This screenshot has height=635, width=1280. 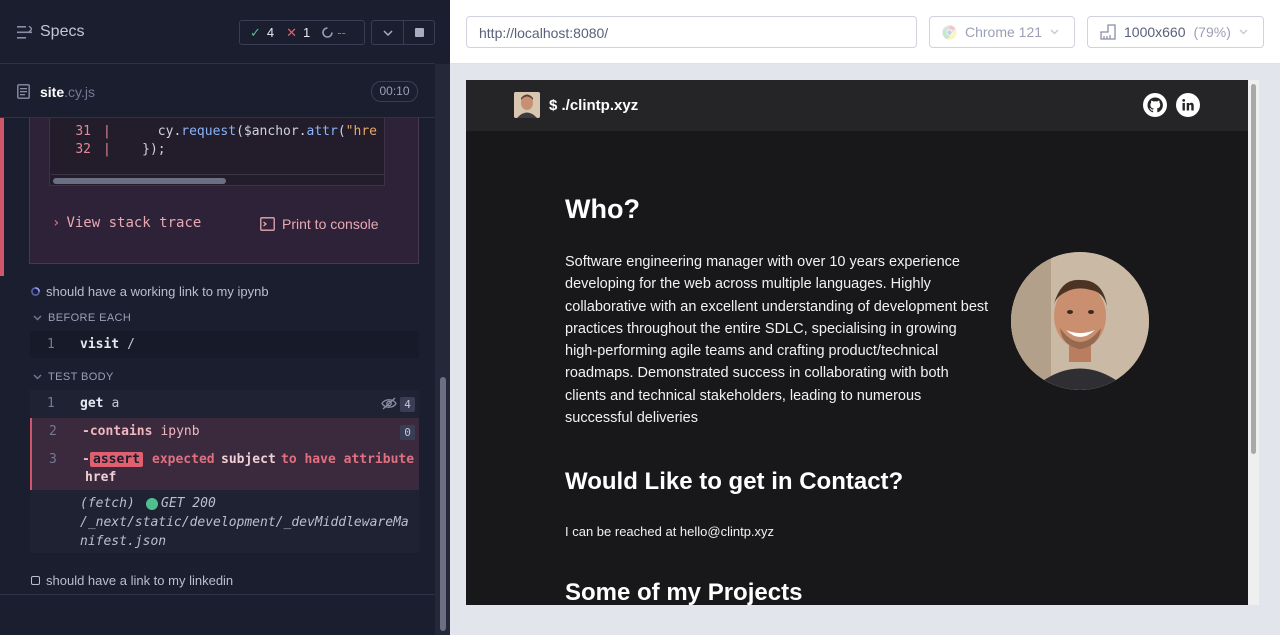 What do you see at coordinates (62, 32) in the screenshot?
I see `specs-title: Specs` at bounding box center [62, 32].